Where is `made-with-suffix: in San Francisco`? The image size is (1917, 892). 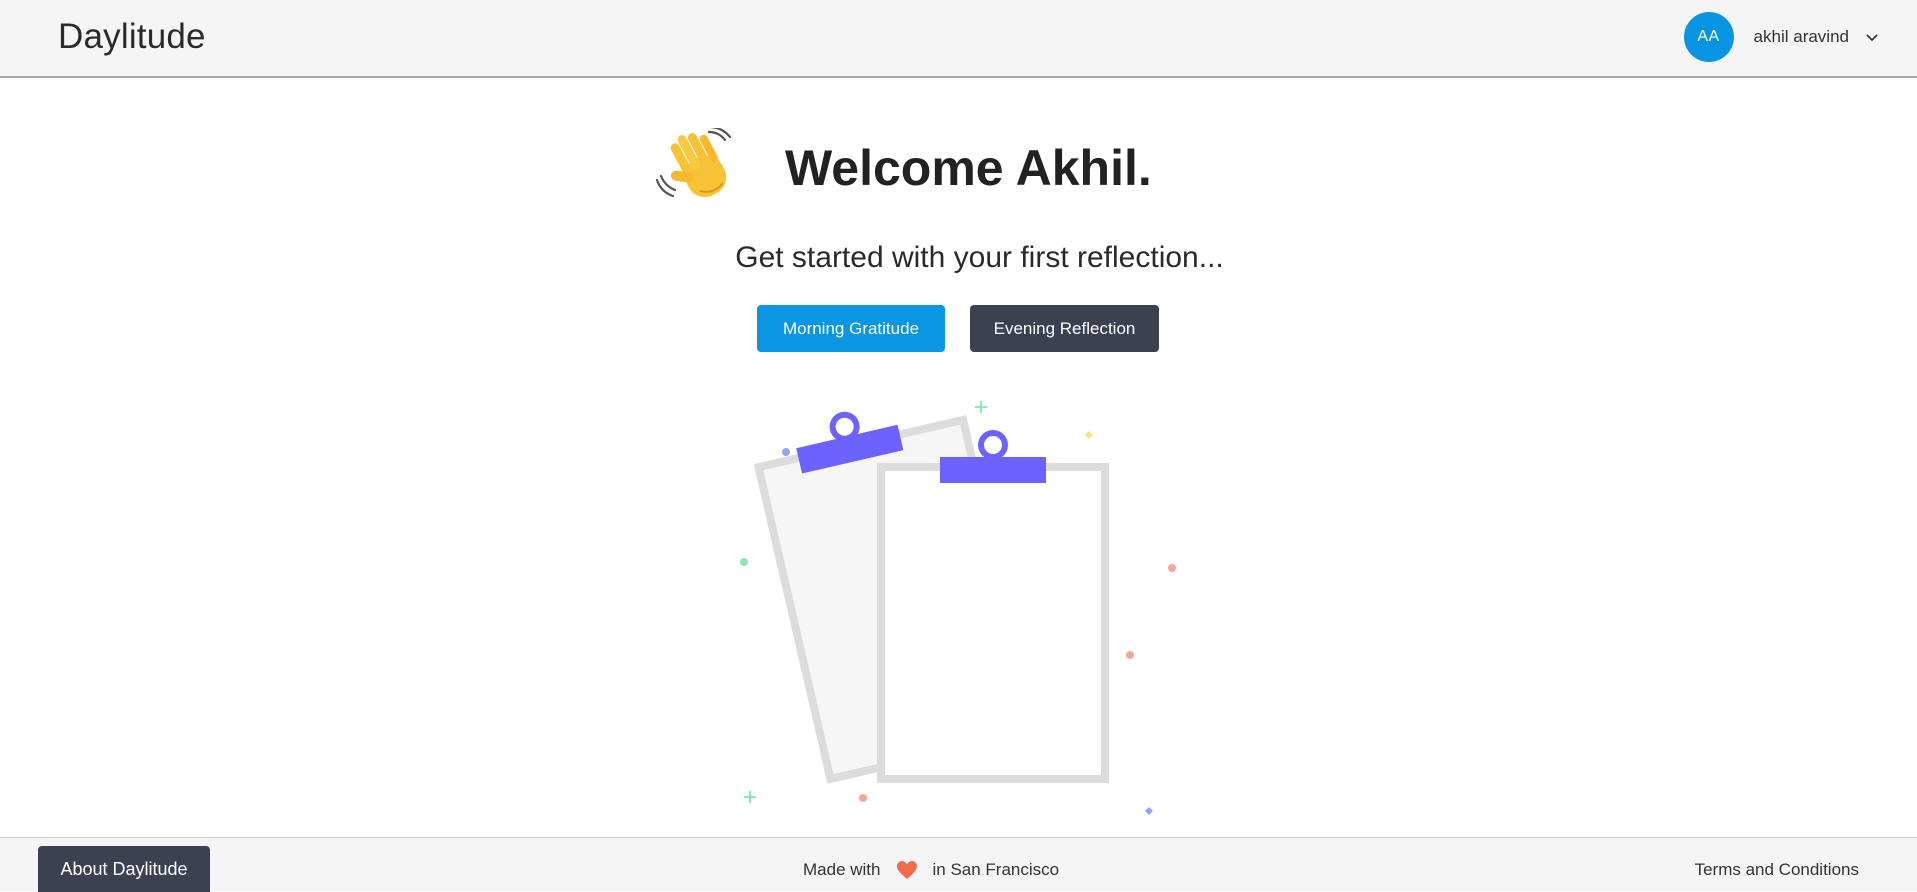 made-with-suffix: in San Francisco is located at coordinates (996, 869).